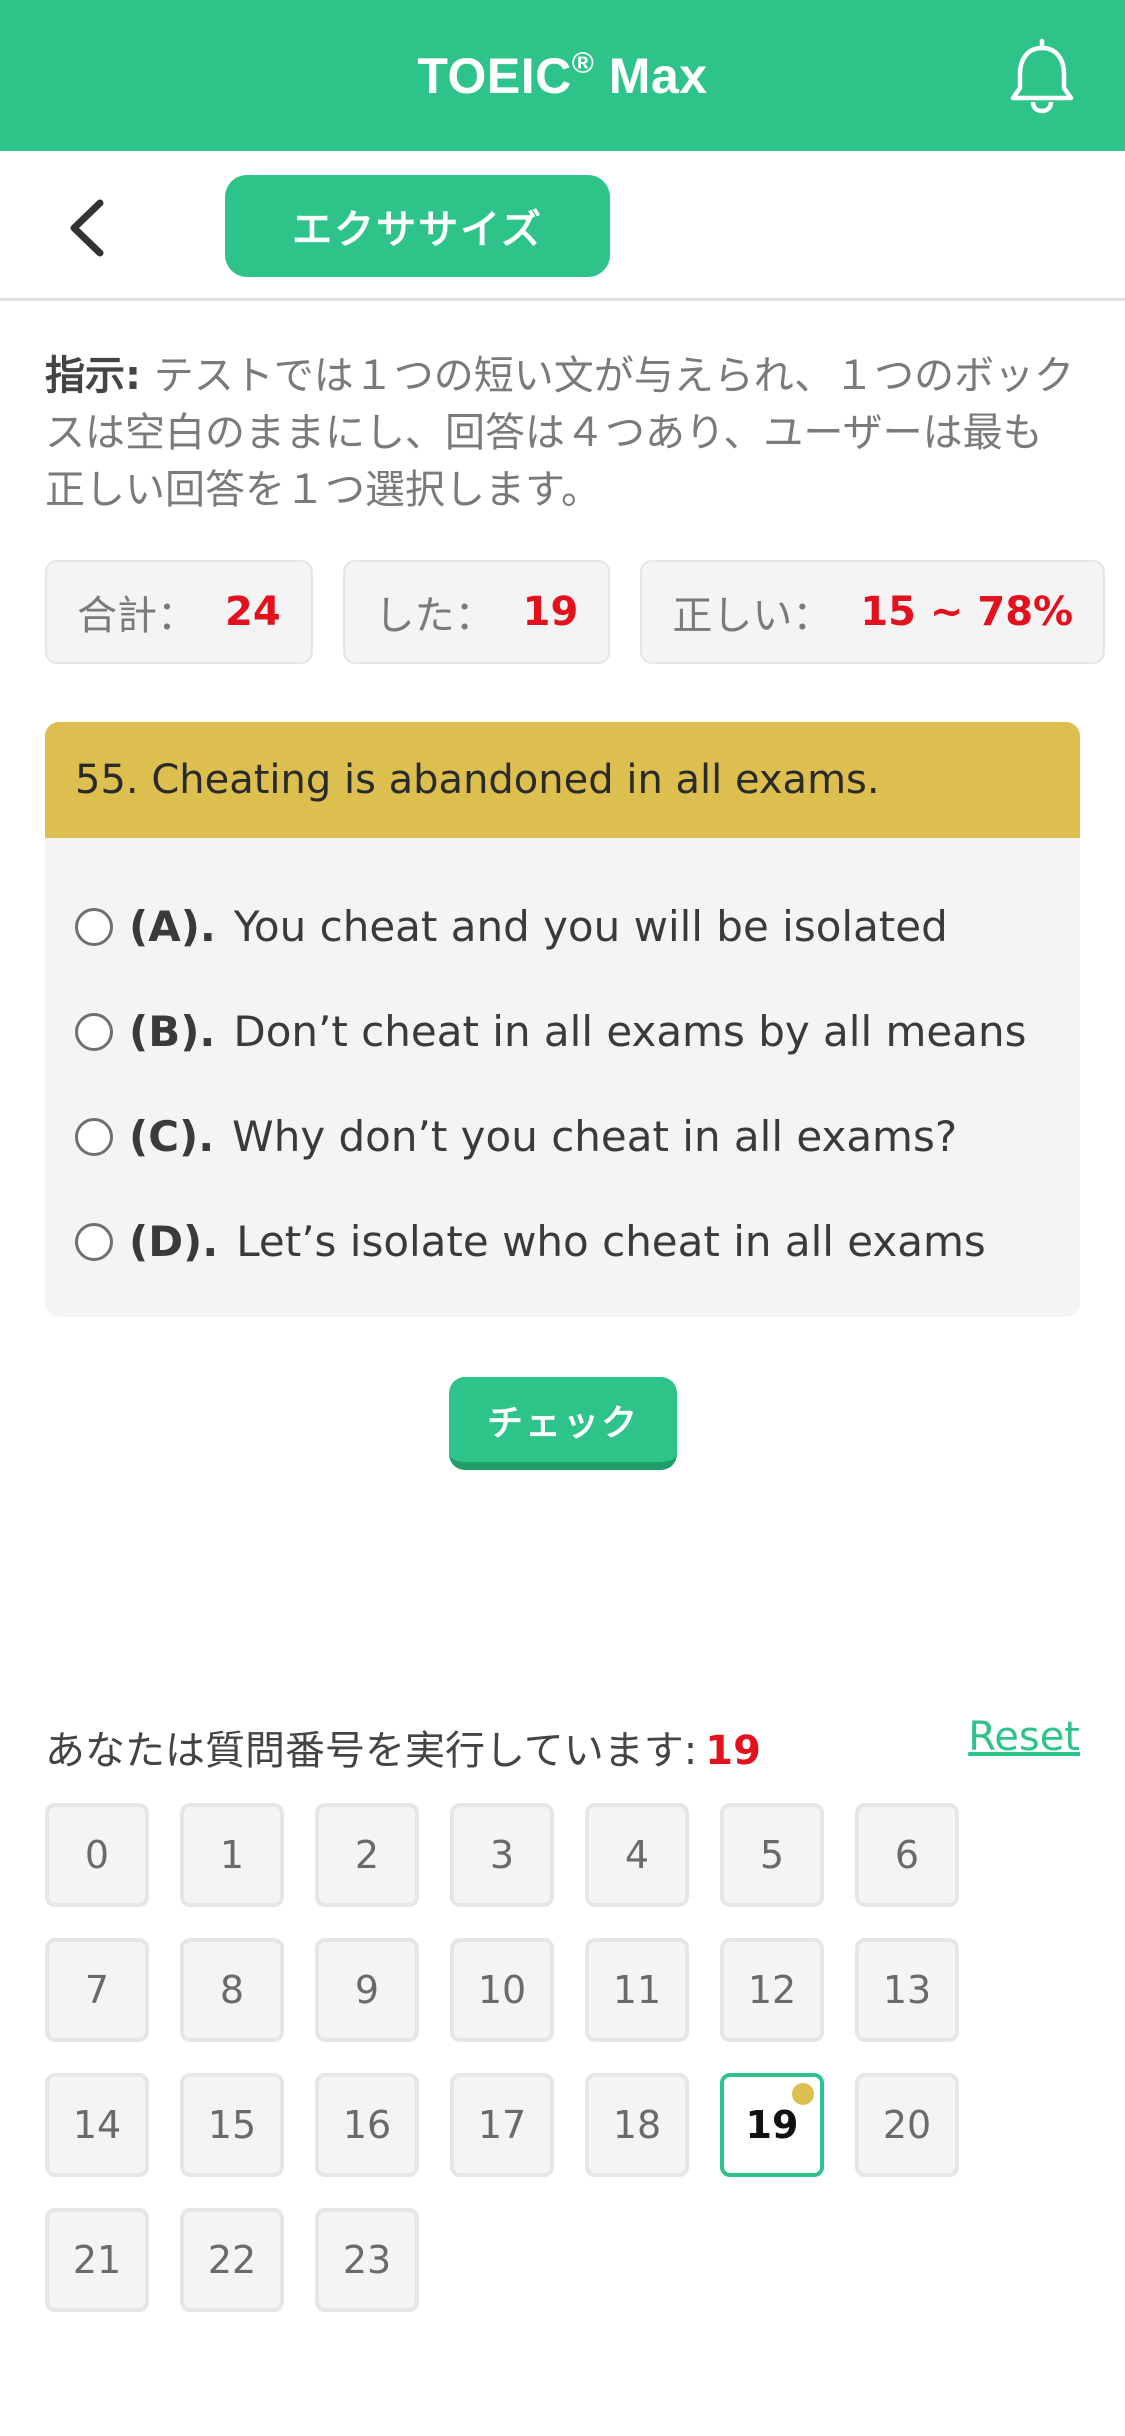  I want to click on question-number-button: 15, so click(232, 2125).